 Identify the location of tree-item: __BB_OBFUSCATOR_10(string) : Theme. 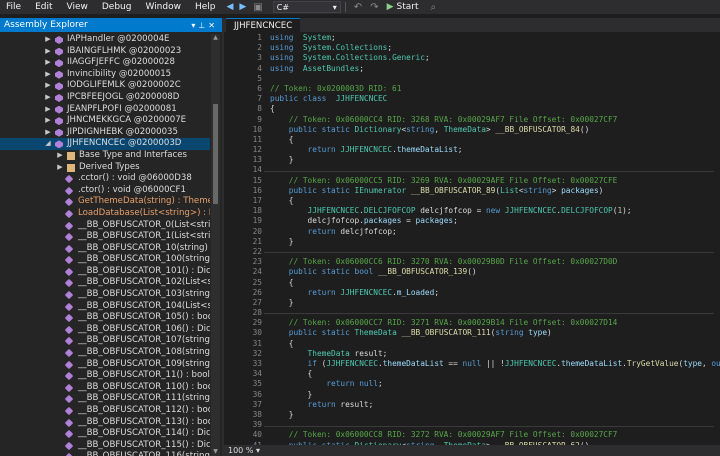
(105, 249).